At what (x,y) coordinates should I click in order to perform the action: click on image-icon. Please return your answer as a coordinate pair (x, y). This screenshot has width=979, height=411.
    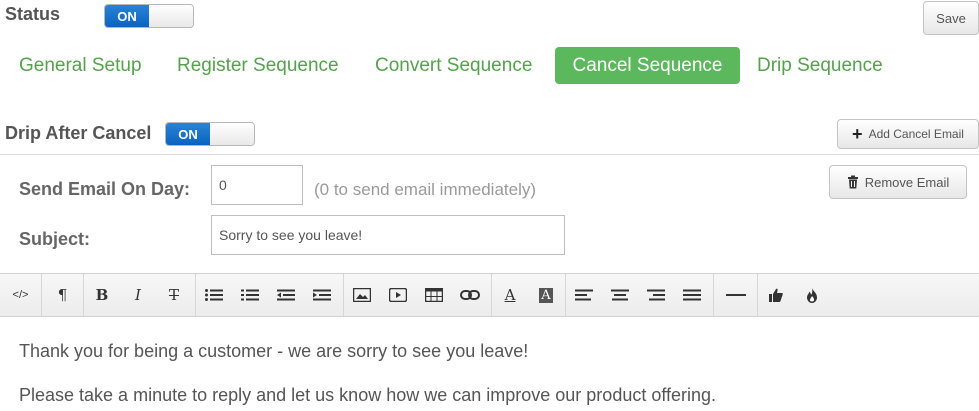
    Looking at the image, I should click on (362, 295).